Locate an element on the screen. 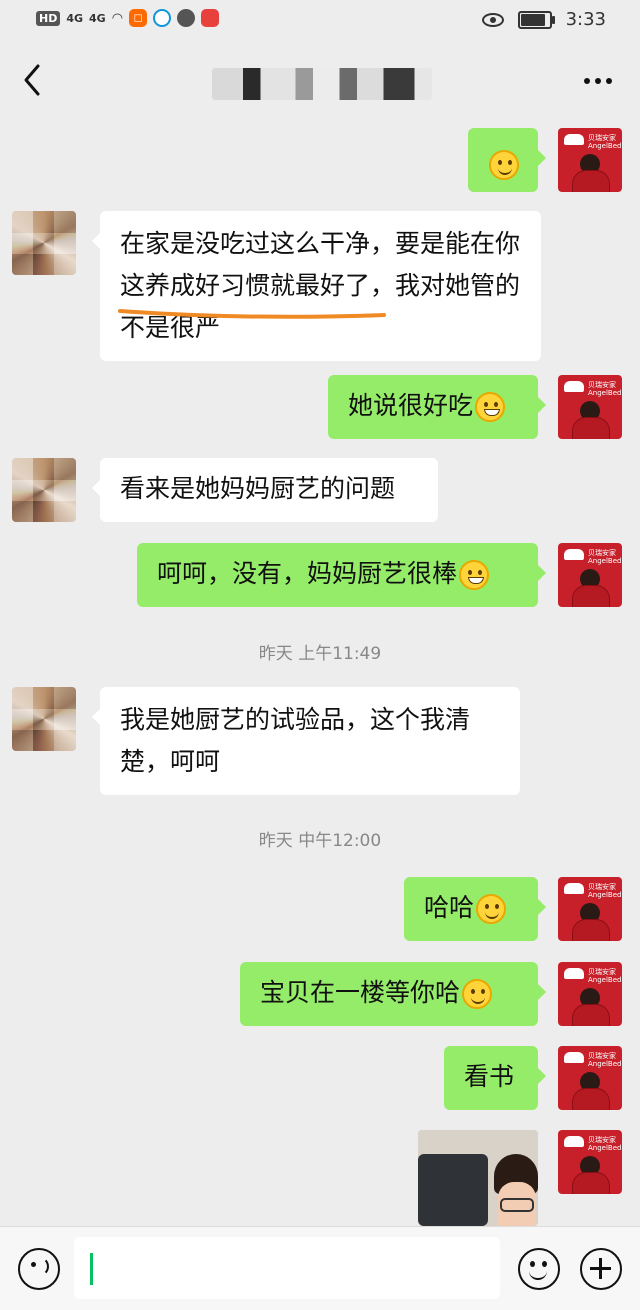 This screenshot has height=1310, width=640. message-bubble: 哈哈 is located at coordinates (475, 909).